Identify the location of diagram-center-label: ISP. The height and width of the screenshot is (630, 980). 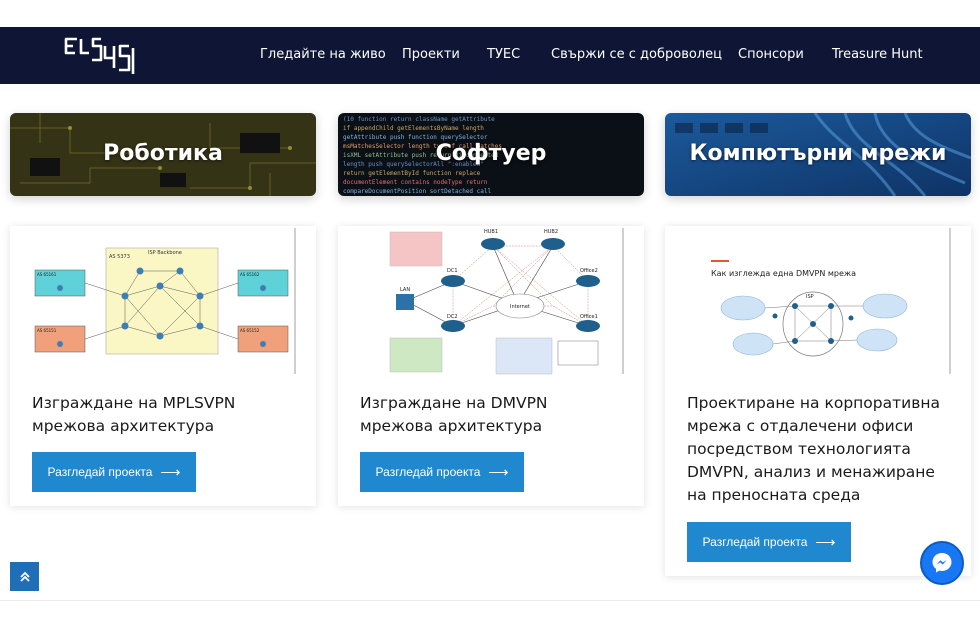
(810, 297).